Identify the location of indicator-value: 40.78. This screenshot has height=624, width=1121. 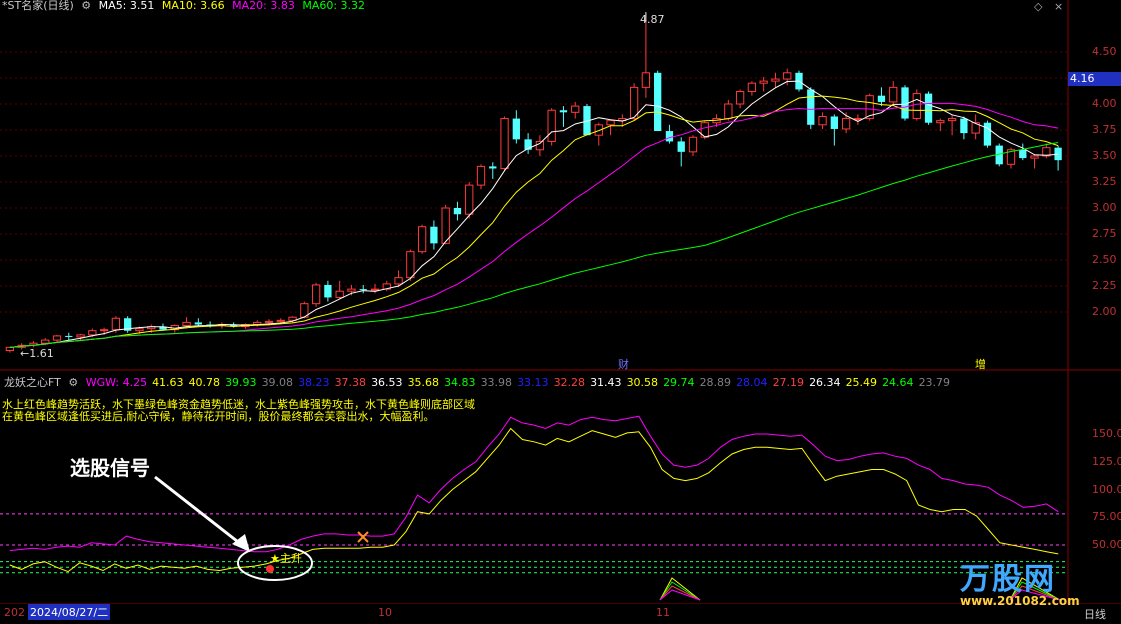
(204, 382).